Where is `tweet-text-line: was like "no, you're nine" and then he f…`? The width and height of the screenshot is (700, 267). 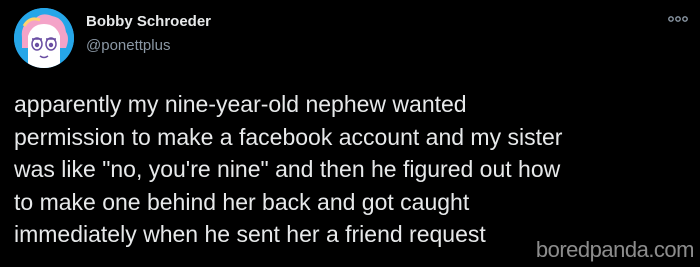
tweet-text-line: was like "no, you're nine" and then he f… is located at coordinates (287, 169).